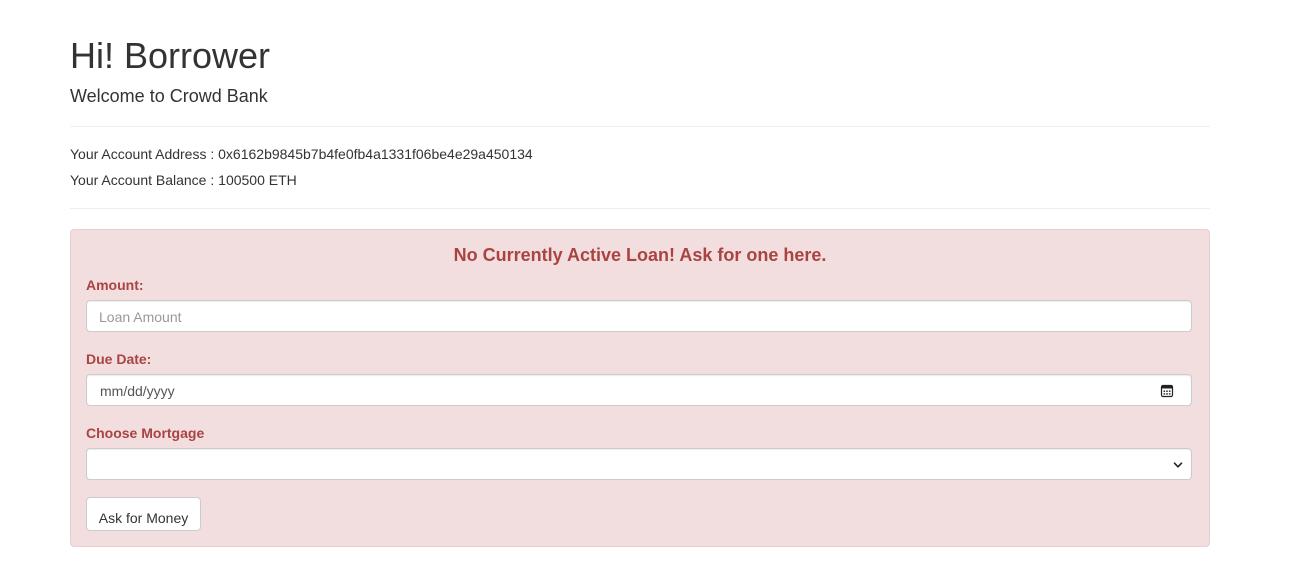  What do you see at coordinates (145, 433) in the screenshot?
I see `mortgage-label: Choose Mortgage` at bounding box center [145, 433].